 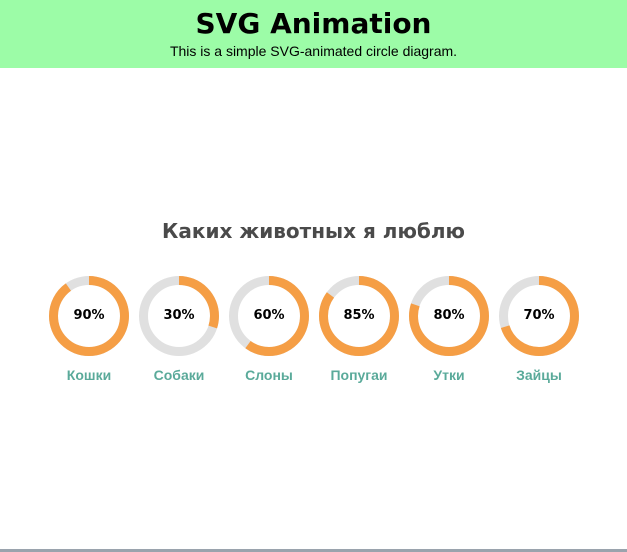 What do you see at coordinates (359, 330) in the screenshot?
I see `circle-chart: 85% Попугаи` at bounding box center [359, 330].